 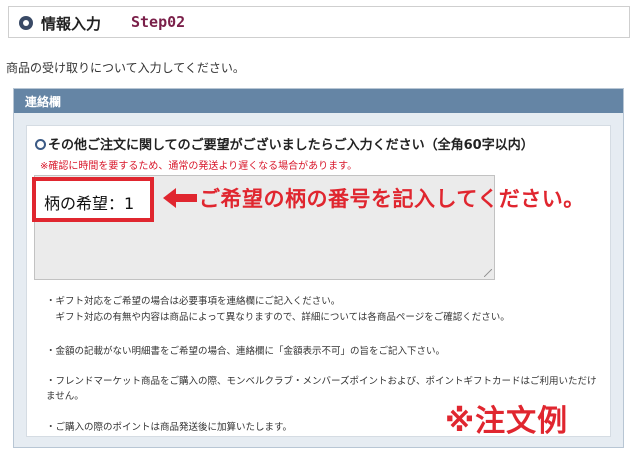 I want to click on step-header: 情報入力 Step02, so click(x=319, y=22).